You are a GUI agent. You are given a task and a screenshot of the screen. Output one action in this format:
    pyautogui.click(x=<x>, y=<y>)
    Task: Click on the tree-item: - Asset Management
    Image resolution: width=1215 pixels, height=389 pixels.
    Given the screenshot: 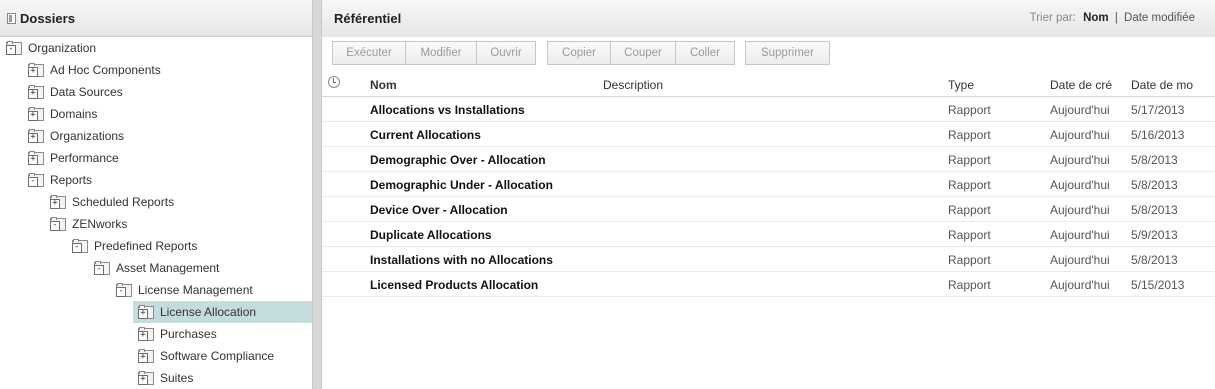 What is the action you would take?
    pyautogui.click(x=156, y=268)
    